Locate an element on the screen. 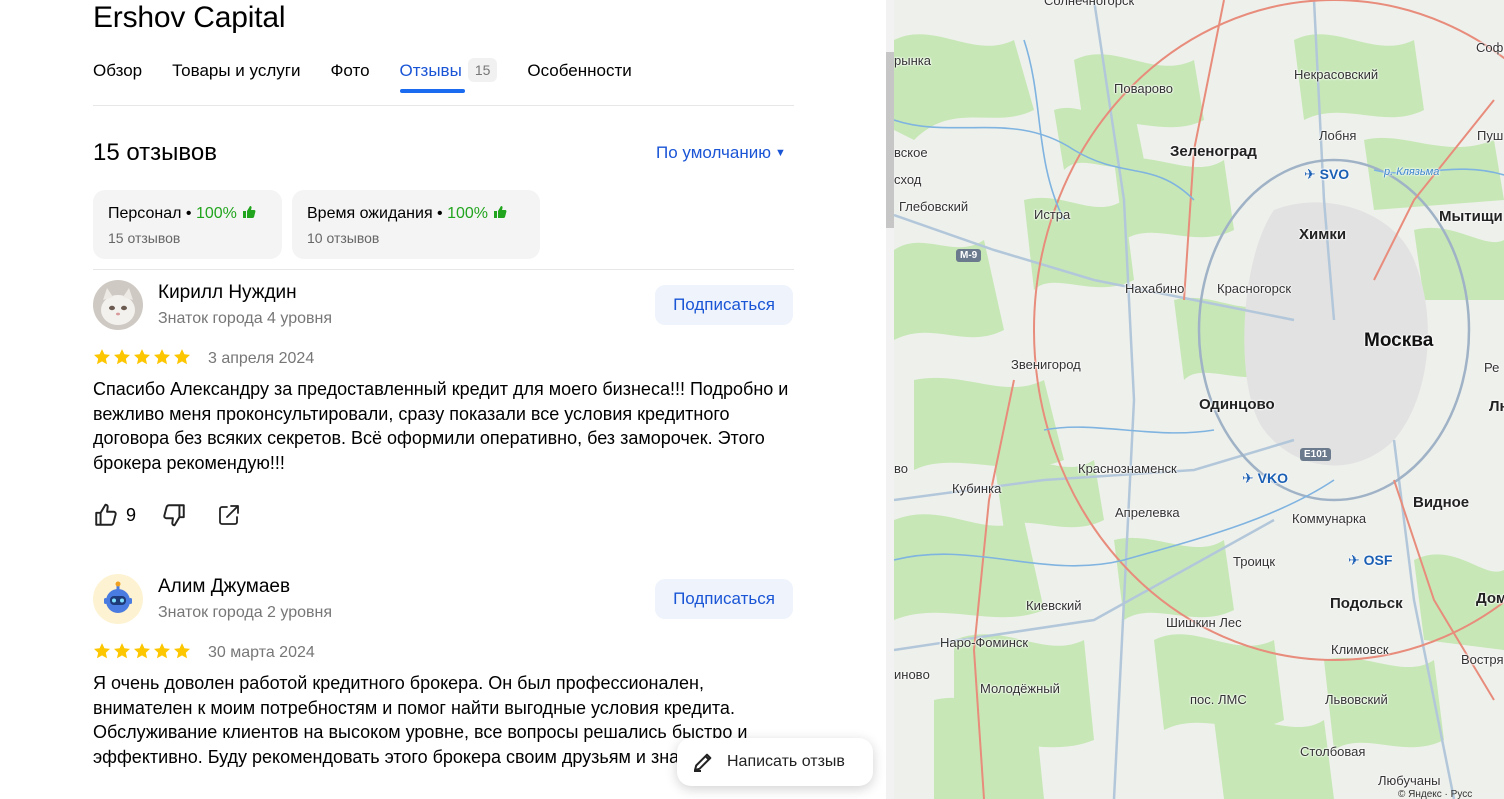 The width and height of the screenshot is (1504, 799). airport-code: OSF is located at coordinates (1378, 560).